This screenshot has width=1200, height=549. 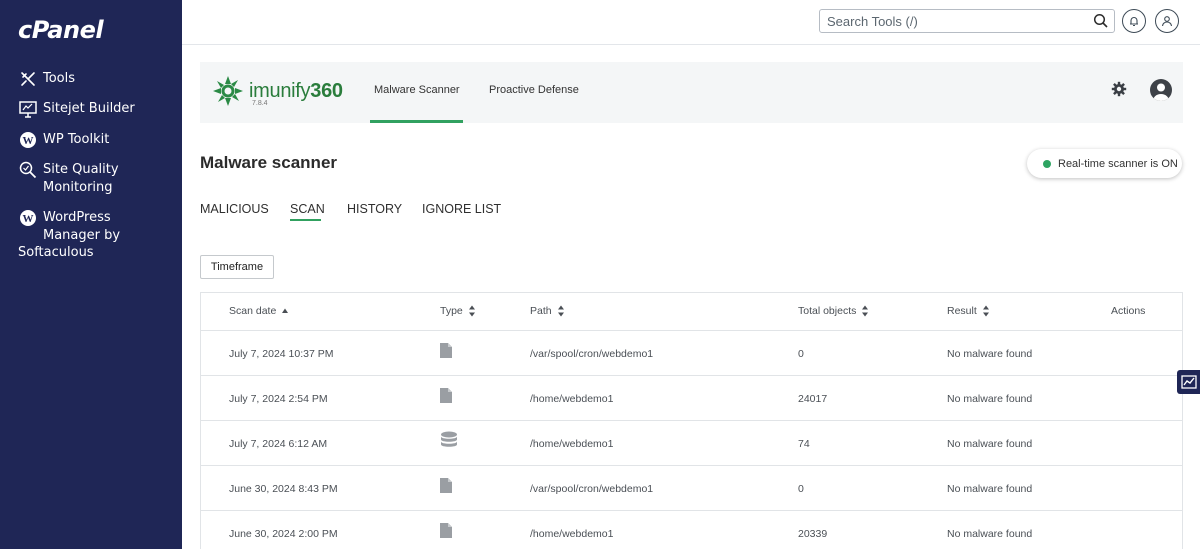 I want to click on realtime-status-text: Real-time scanner is ON, so click(x=1118, y=163).